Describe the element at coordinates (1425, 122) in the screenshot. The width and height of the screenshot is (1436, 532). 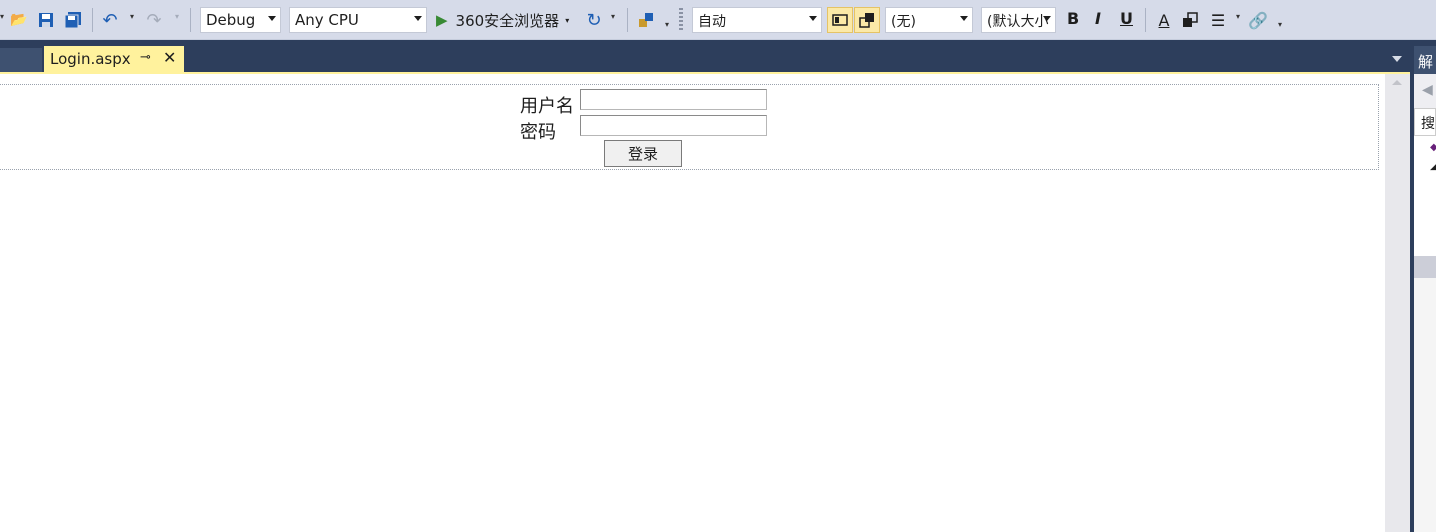
I see `panel-search: 搜` at that location.